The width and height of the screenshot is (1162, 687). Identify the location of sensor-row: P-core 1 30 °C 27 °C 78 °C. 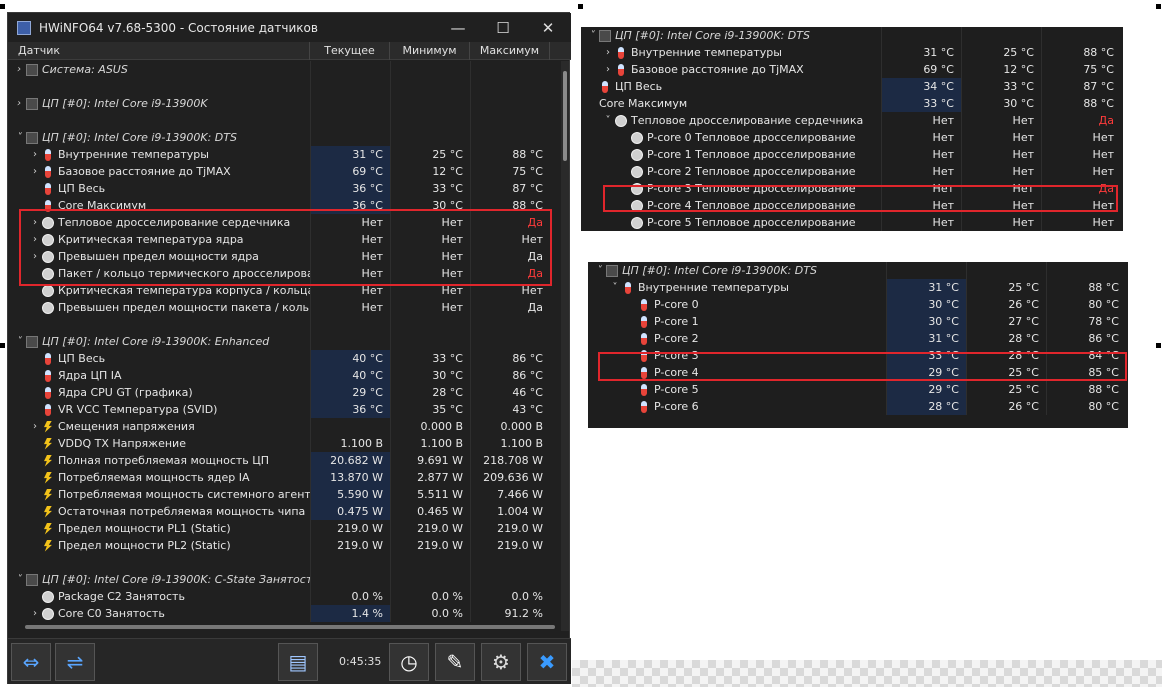
(858, 321).